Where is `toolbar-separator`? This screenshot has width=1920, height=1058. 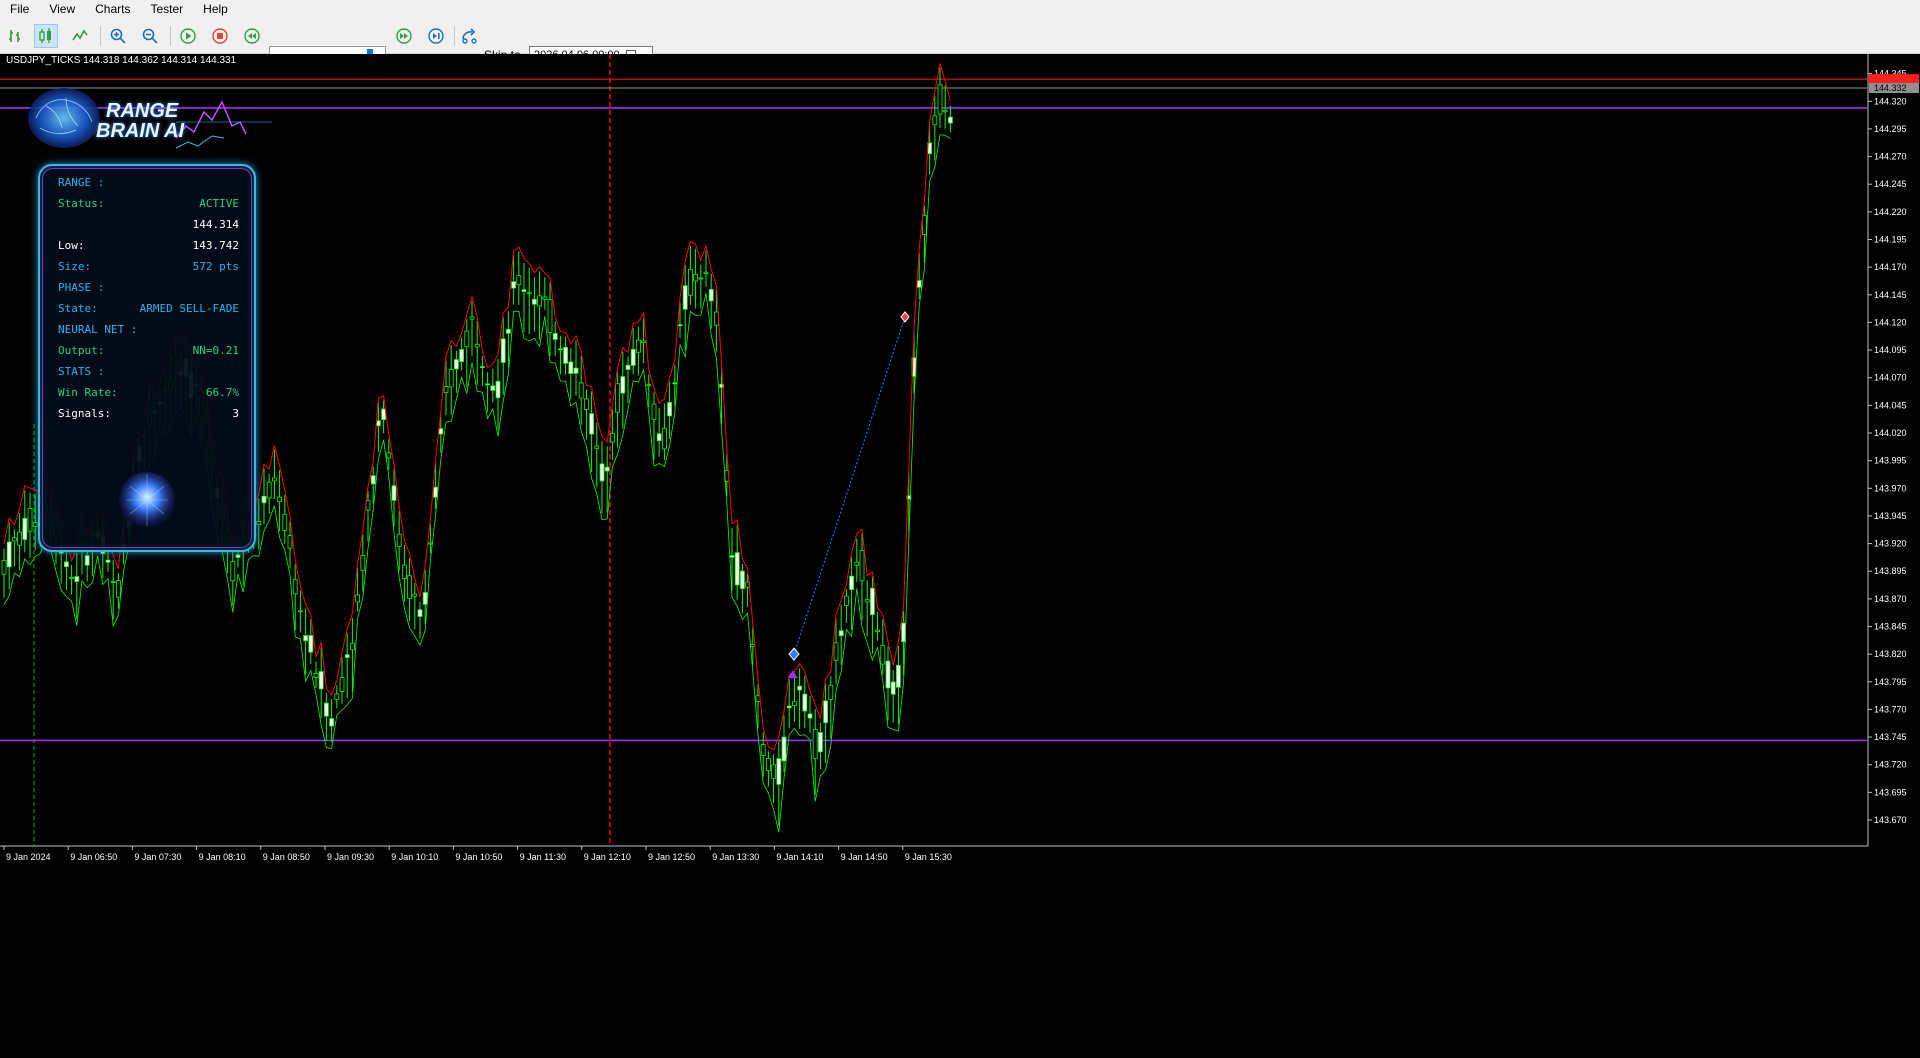 toolbar-separator is located at coordinates (100, 36).